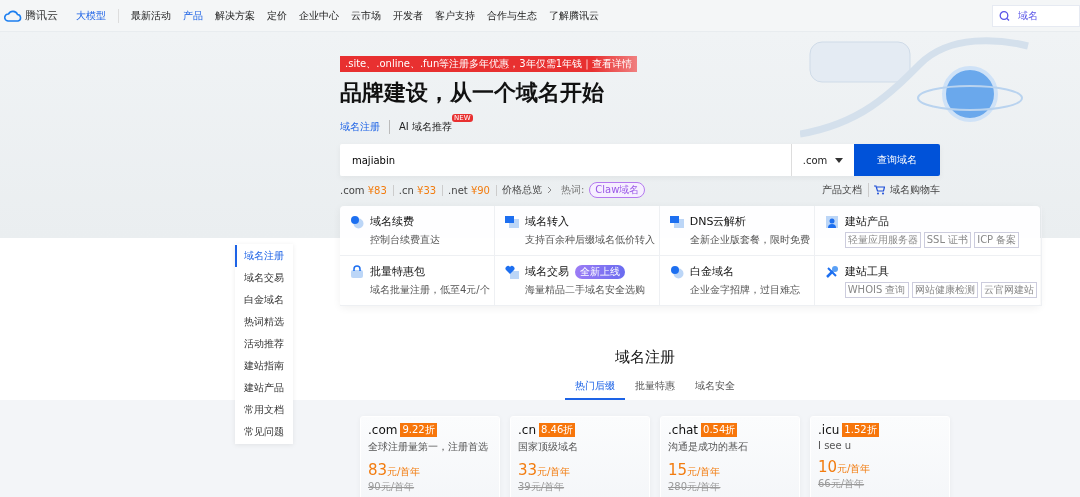  What do you see at coordinates (397, 271) in the screenshot?
I see `feature-title: 批量特惠包` at bounding box center [397, 271].